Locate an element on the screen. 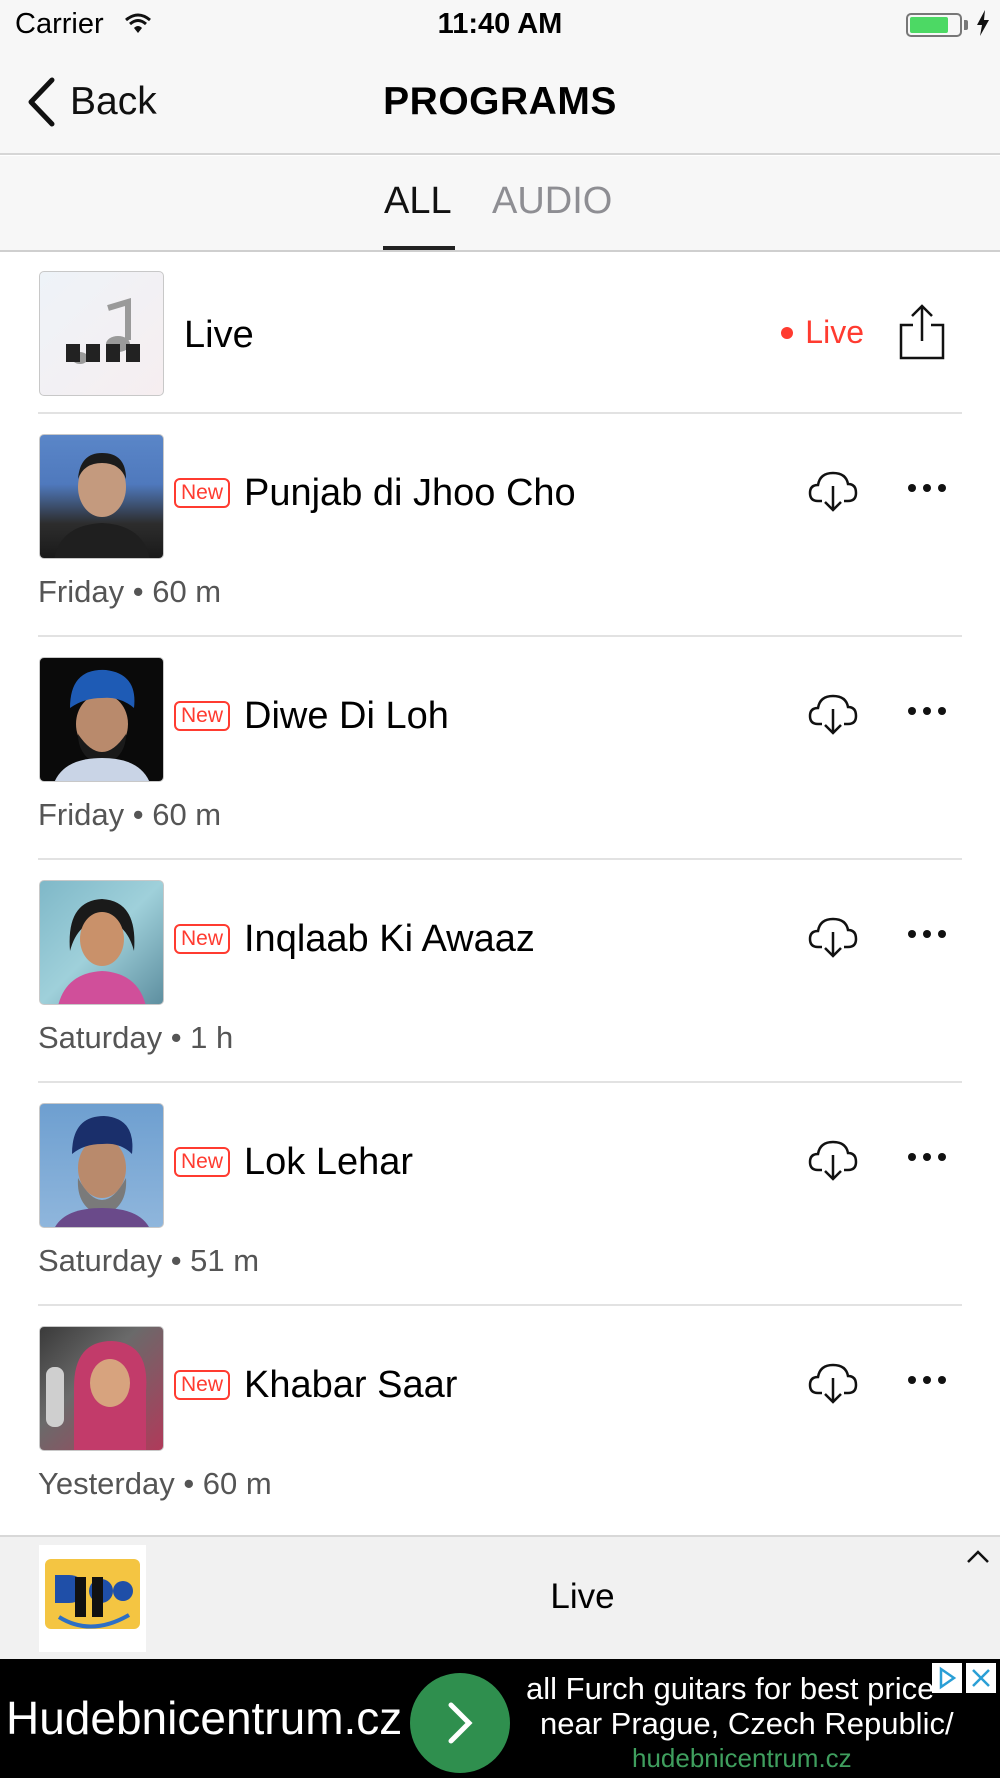 Image resolution: width=1000 pixels, height=1778 pixels. chevron-right-icon is located at coordinates (460, 1723).